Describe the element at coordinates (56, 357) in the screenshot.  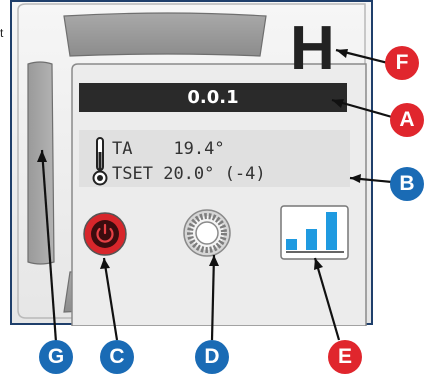
I see `callout-g: G` at that location.